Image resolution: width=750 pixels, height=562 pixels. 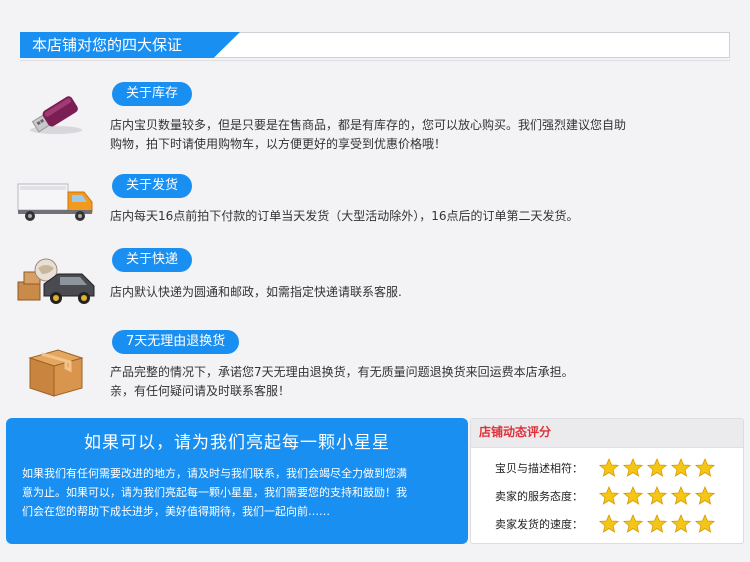 What do you see at coordinates (278, 144) in the screenshot?
I see `desc-line: 购物，拍下时请使用购物车，以方便更好的享受到优惠价格哦！` at bounding box center [278, 144].